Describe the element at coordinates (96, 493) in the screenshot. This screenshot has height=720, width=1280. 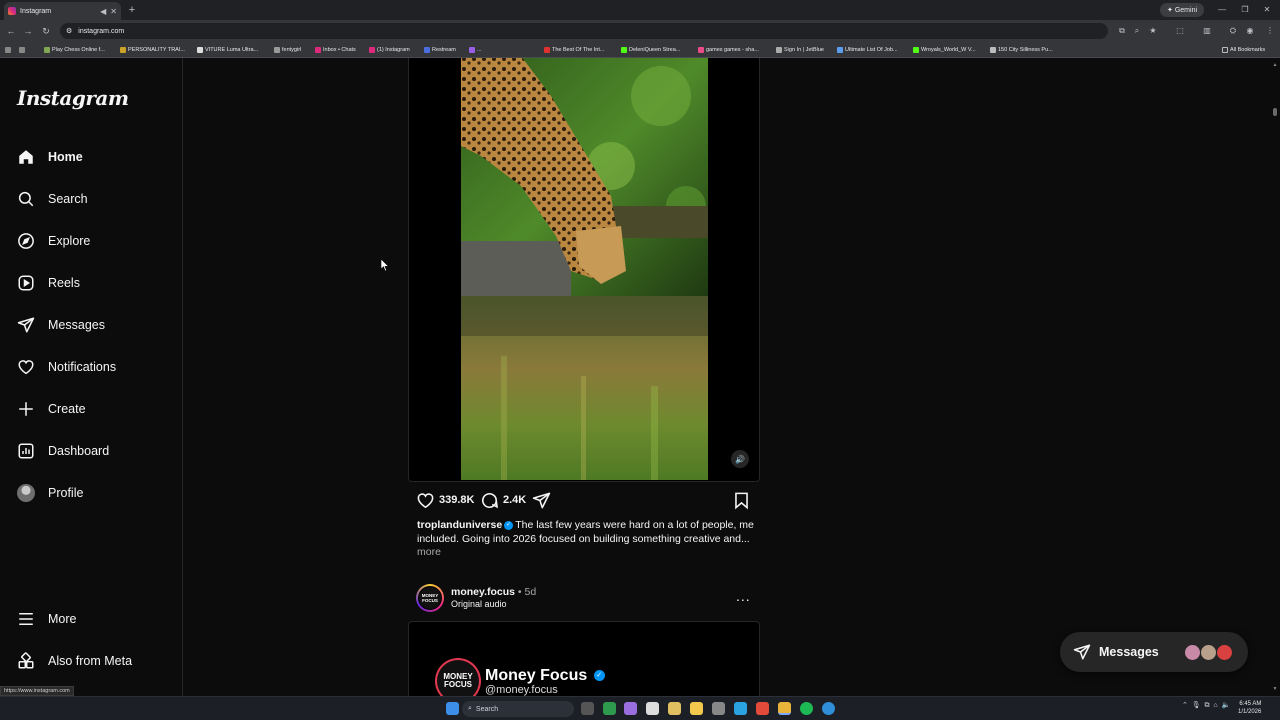
I see `sidebar-item-profile: Profile` at that location.